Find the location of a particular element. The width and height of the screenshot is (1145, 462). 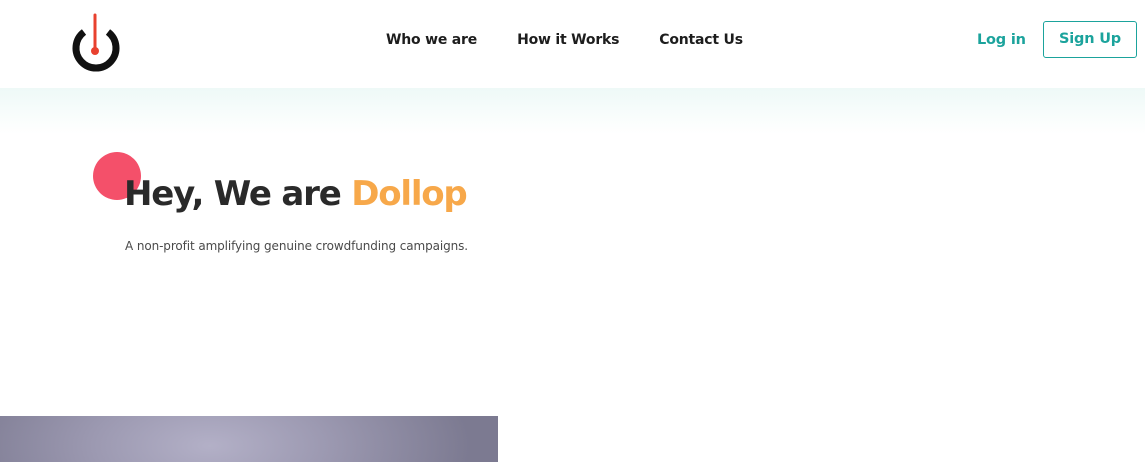

hero-title-brand: Dollop is located at coordinates (409, 194).